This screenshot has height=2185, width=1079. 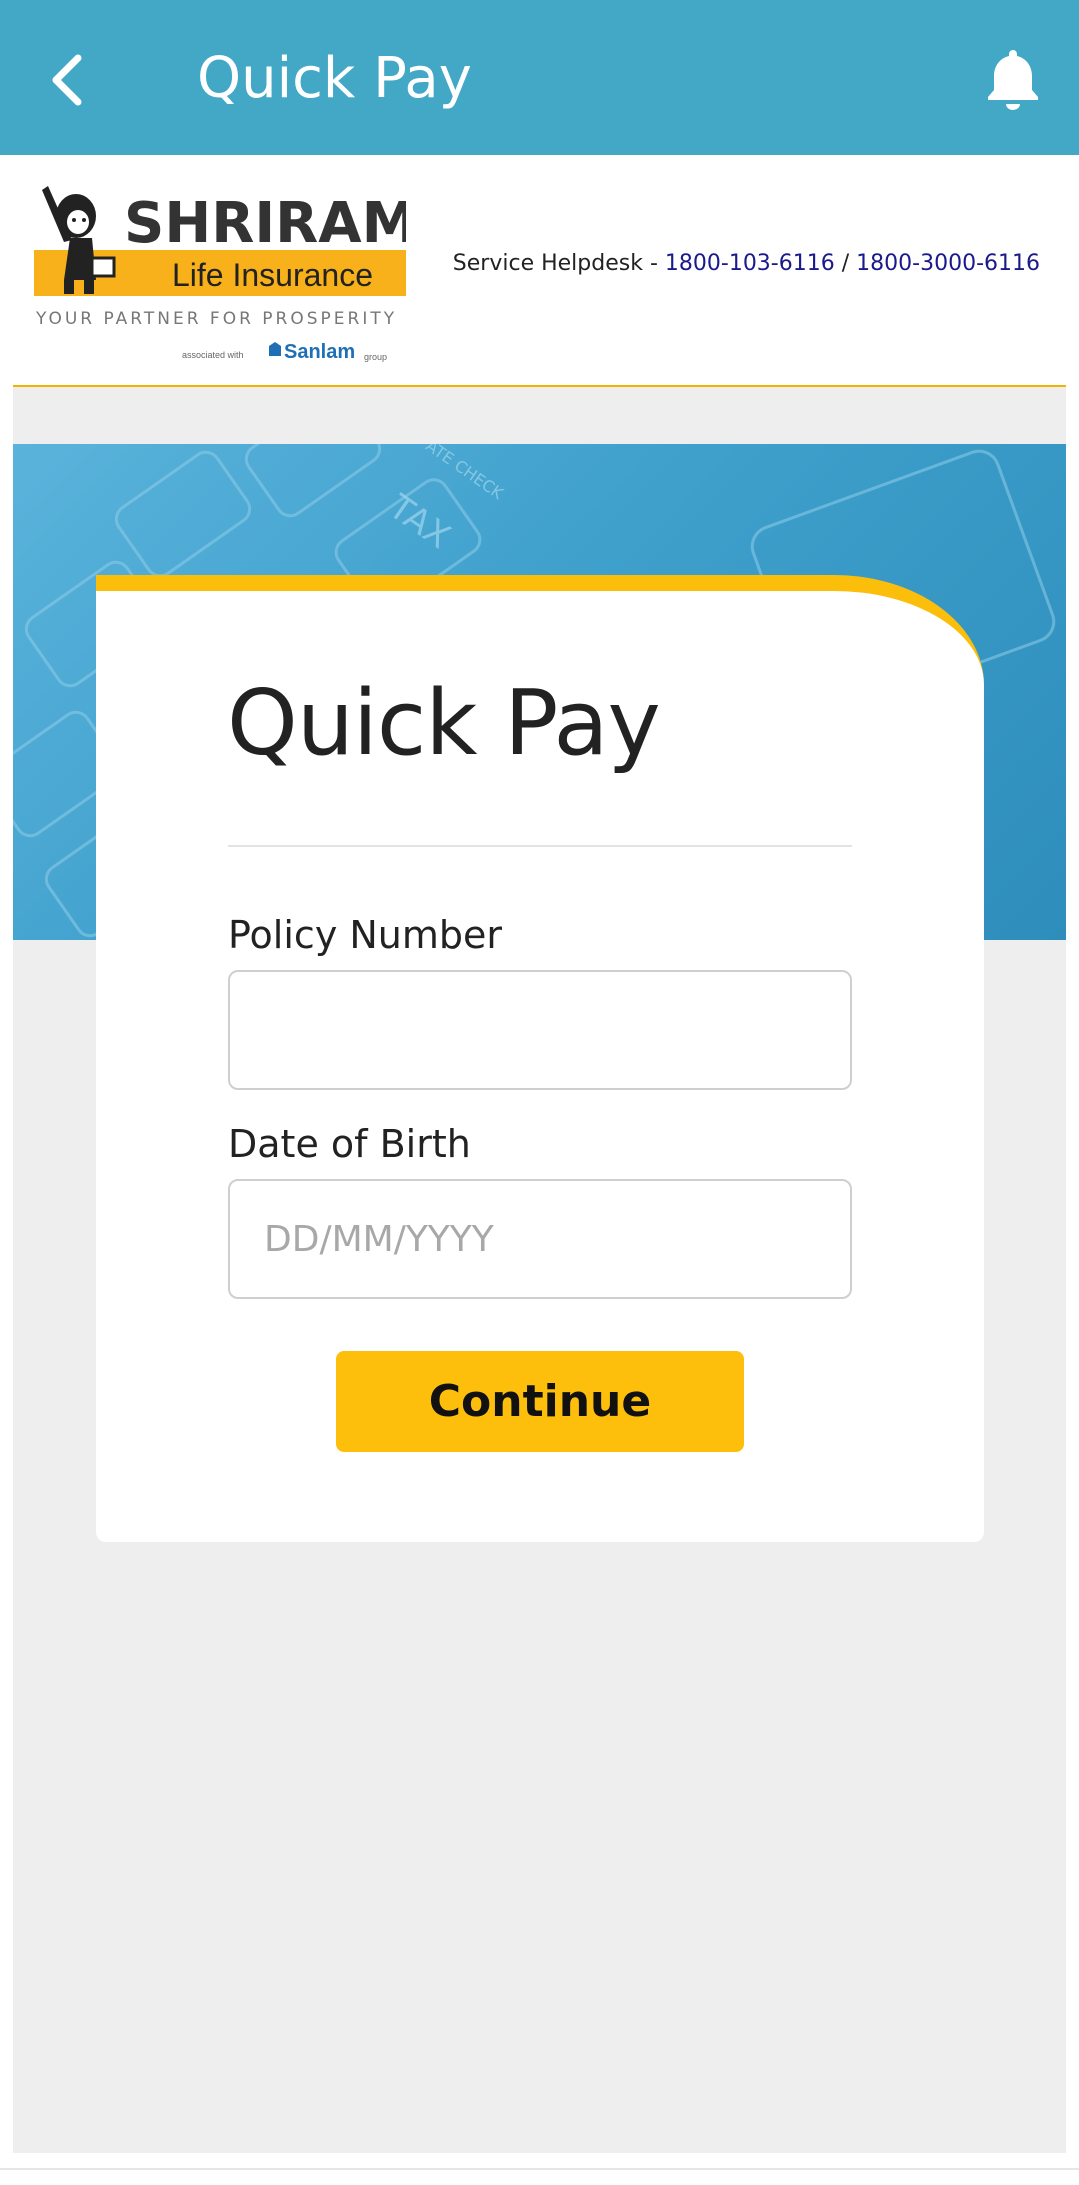 What do you see at coordinates (540, 1401) in the screenshot?
I see `continue-button: Continue` at bounding box center [540, 1401].